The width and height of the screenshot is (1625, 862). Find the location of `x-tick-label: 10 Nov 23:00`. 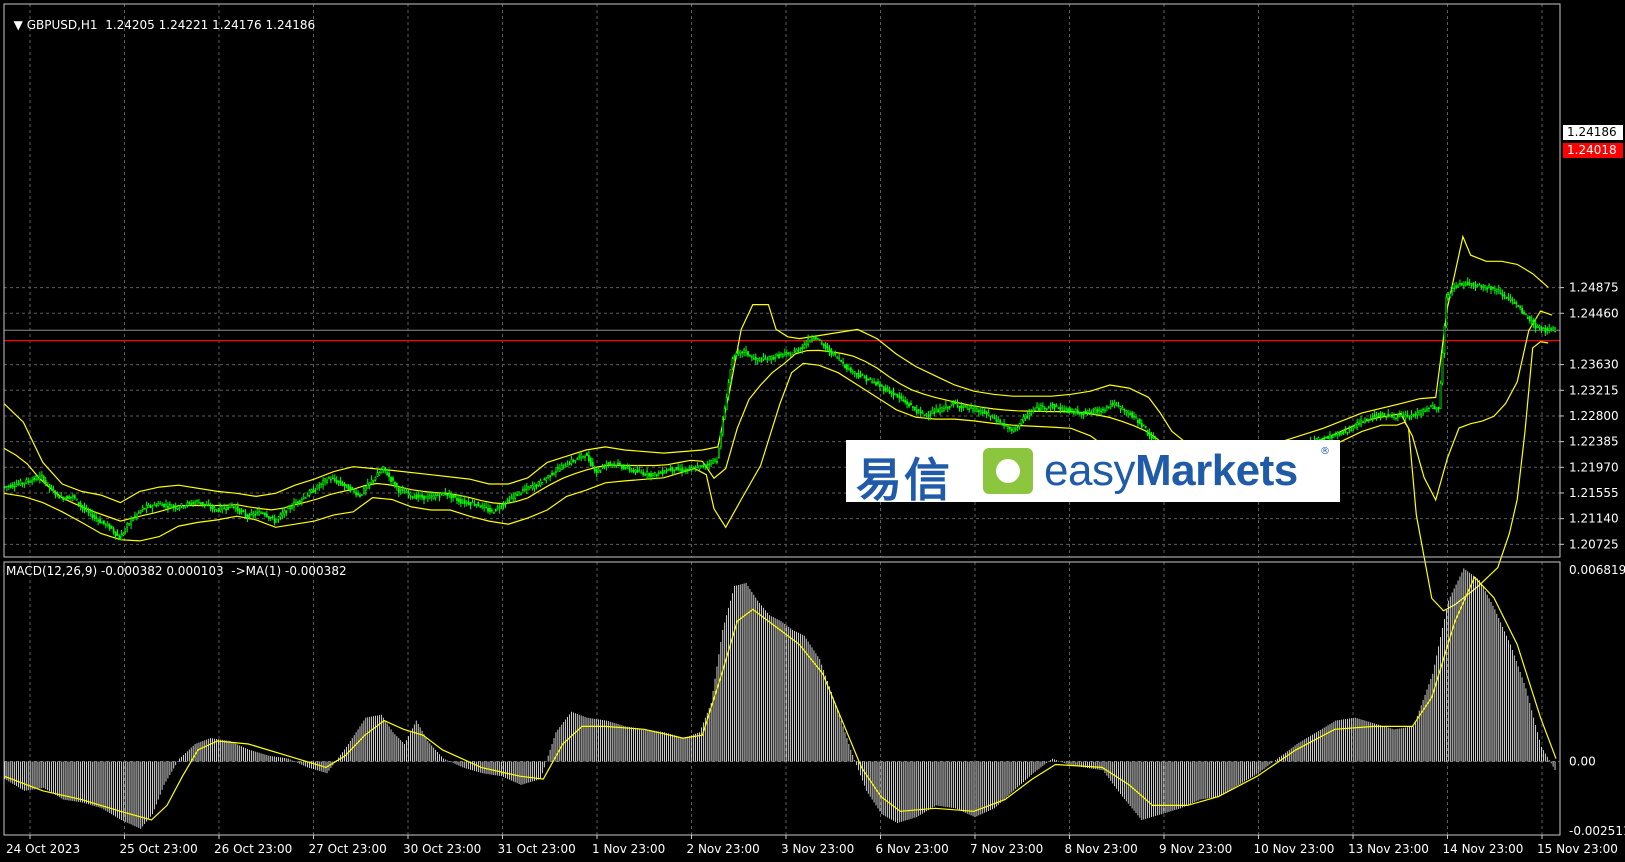

x-tick-label: 10 Nov 23:00 is located at coordinates (1294, 849).